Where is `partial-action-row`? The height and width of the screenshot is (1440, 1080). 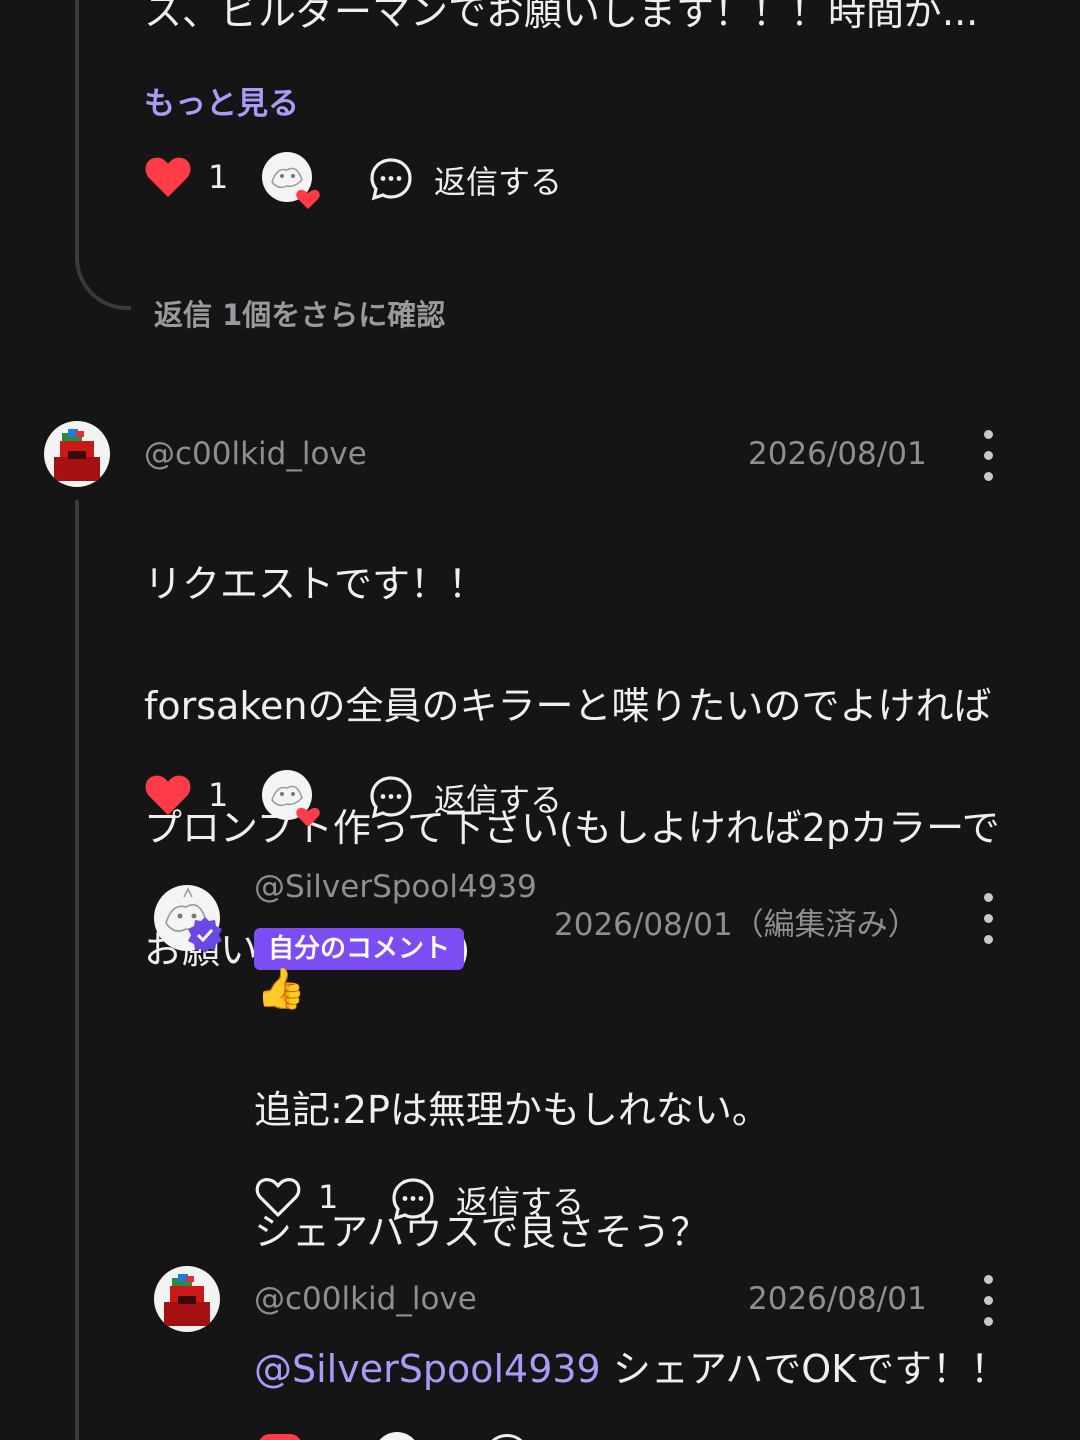 partial-action-row is located at coordinates (404, 1434).